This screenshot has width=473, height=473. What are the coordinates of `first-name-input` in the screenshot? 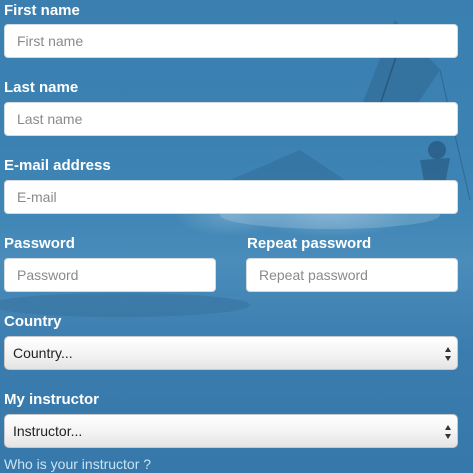 It's located at (231, 41).